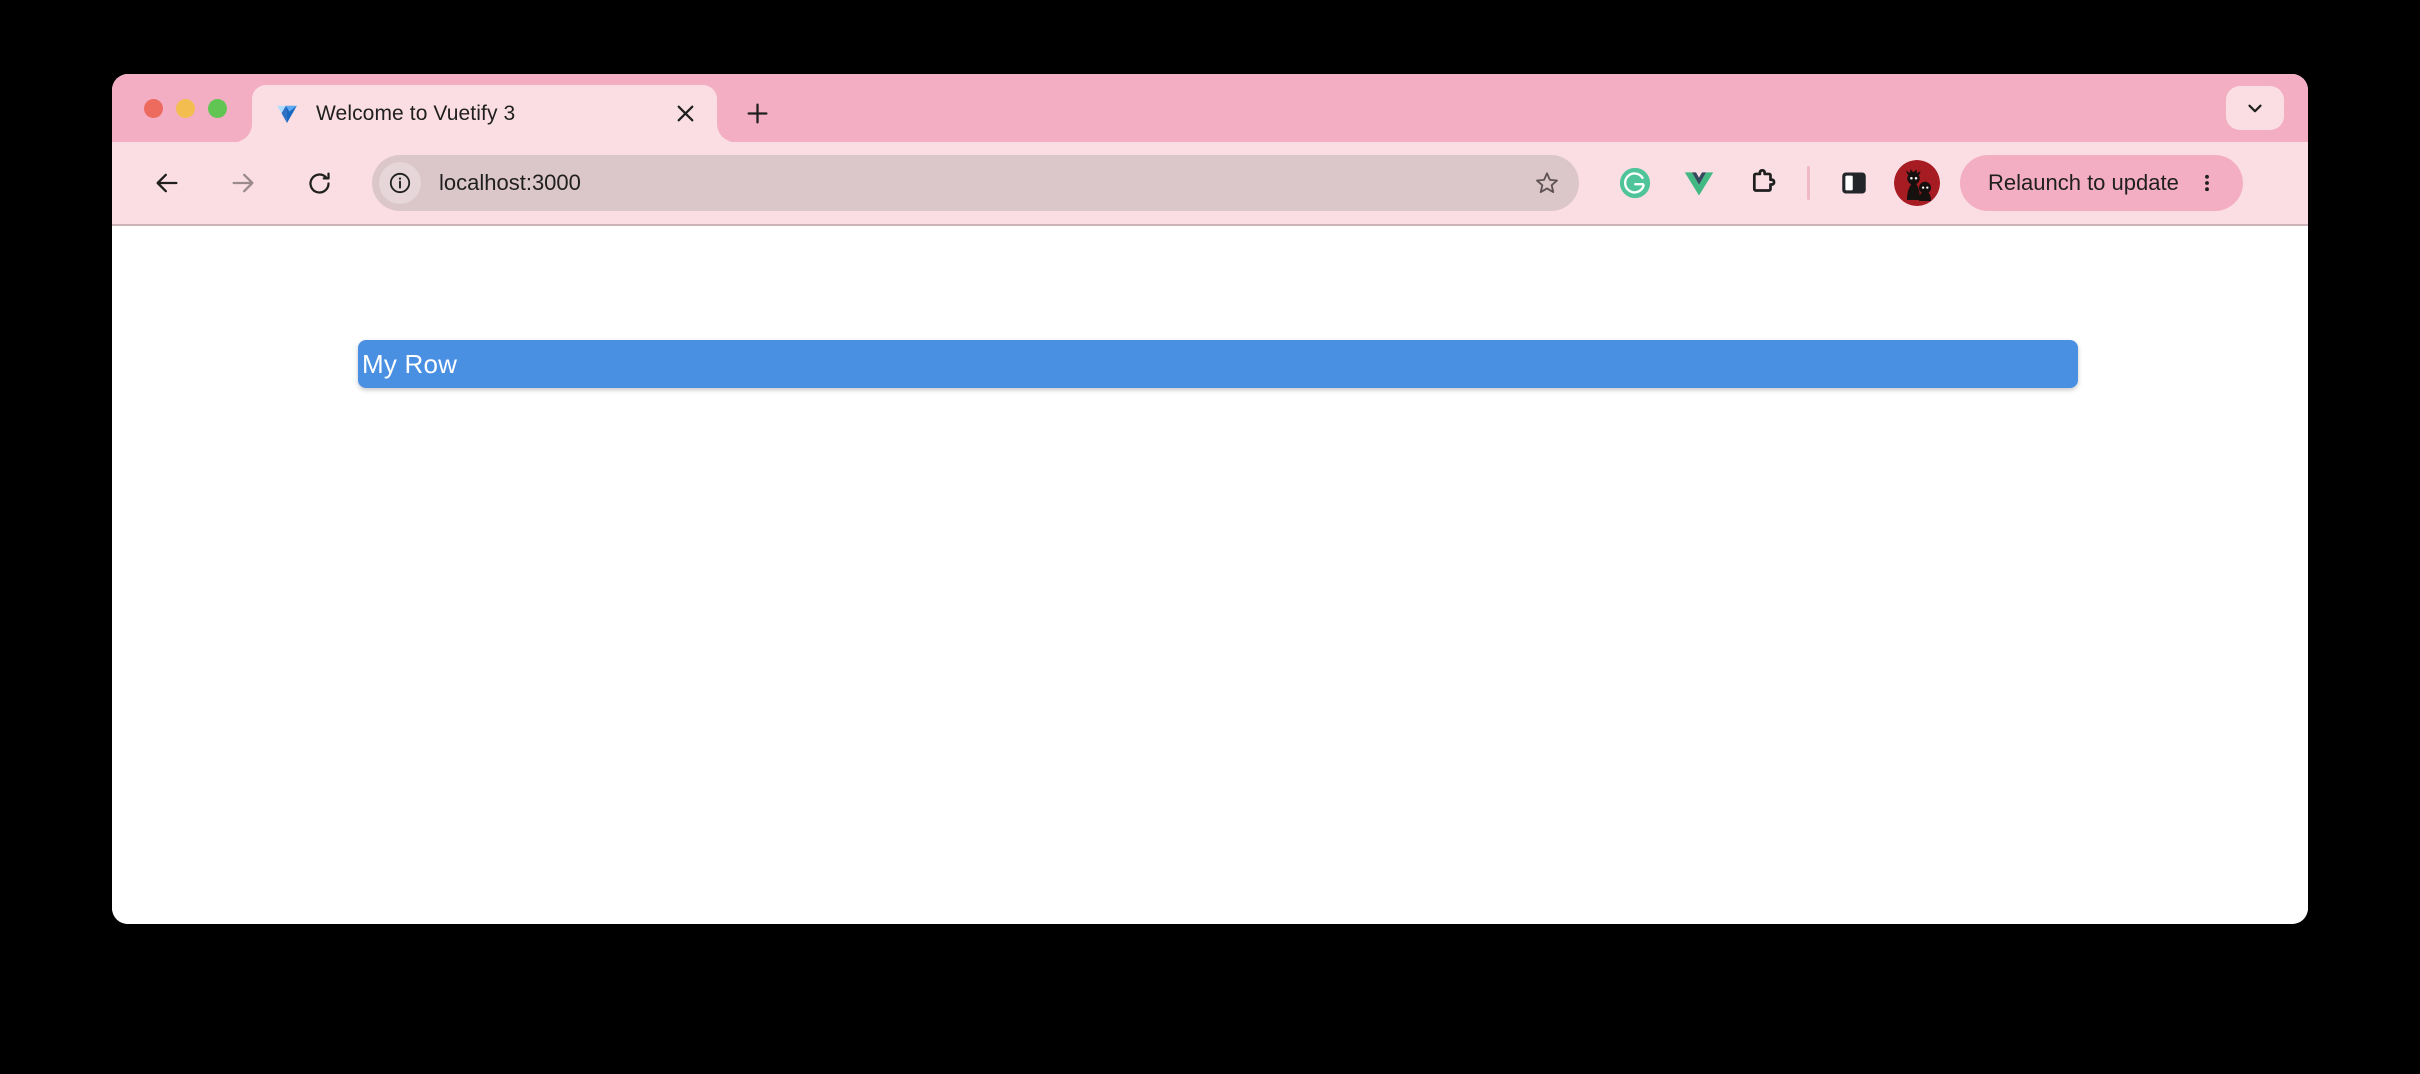 The image size is (2420, 1074). I want to click on close-icon, so click(685, 114).